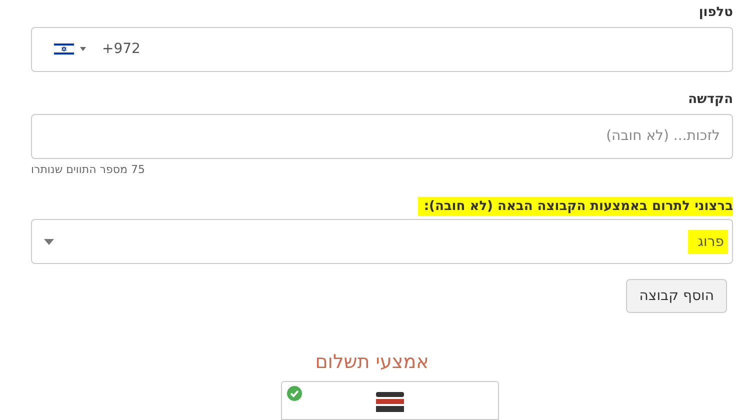 The height and width of the screenshot is (420, 754). What do you see at coordinates (715, 13) in the screenshot?
I see `phone-label: טלפון` at bounding box center [715, 13].